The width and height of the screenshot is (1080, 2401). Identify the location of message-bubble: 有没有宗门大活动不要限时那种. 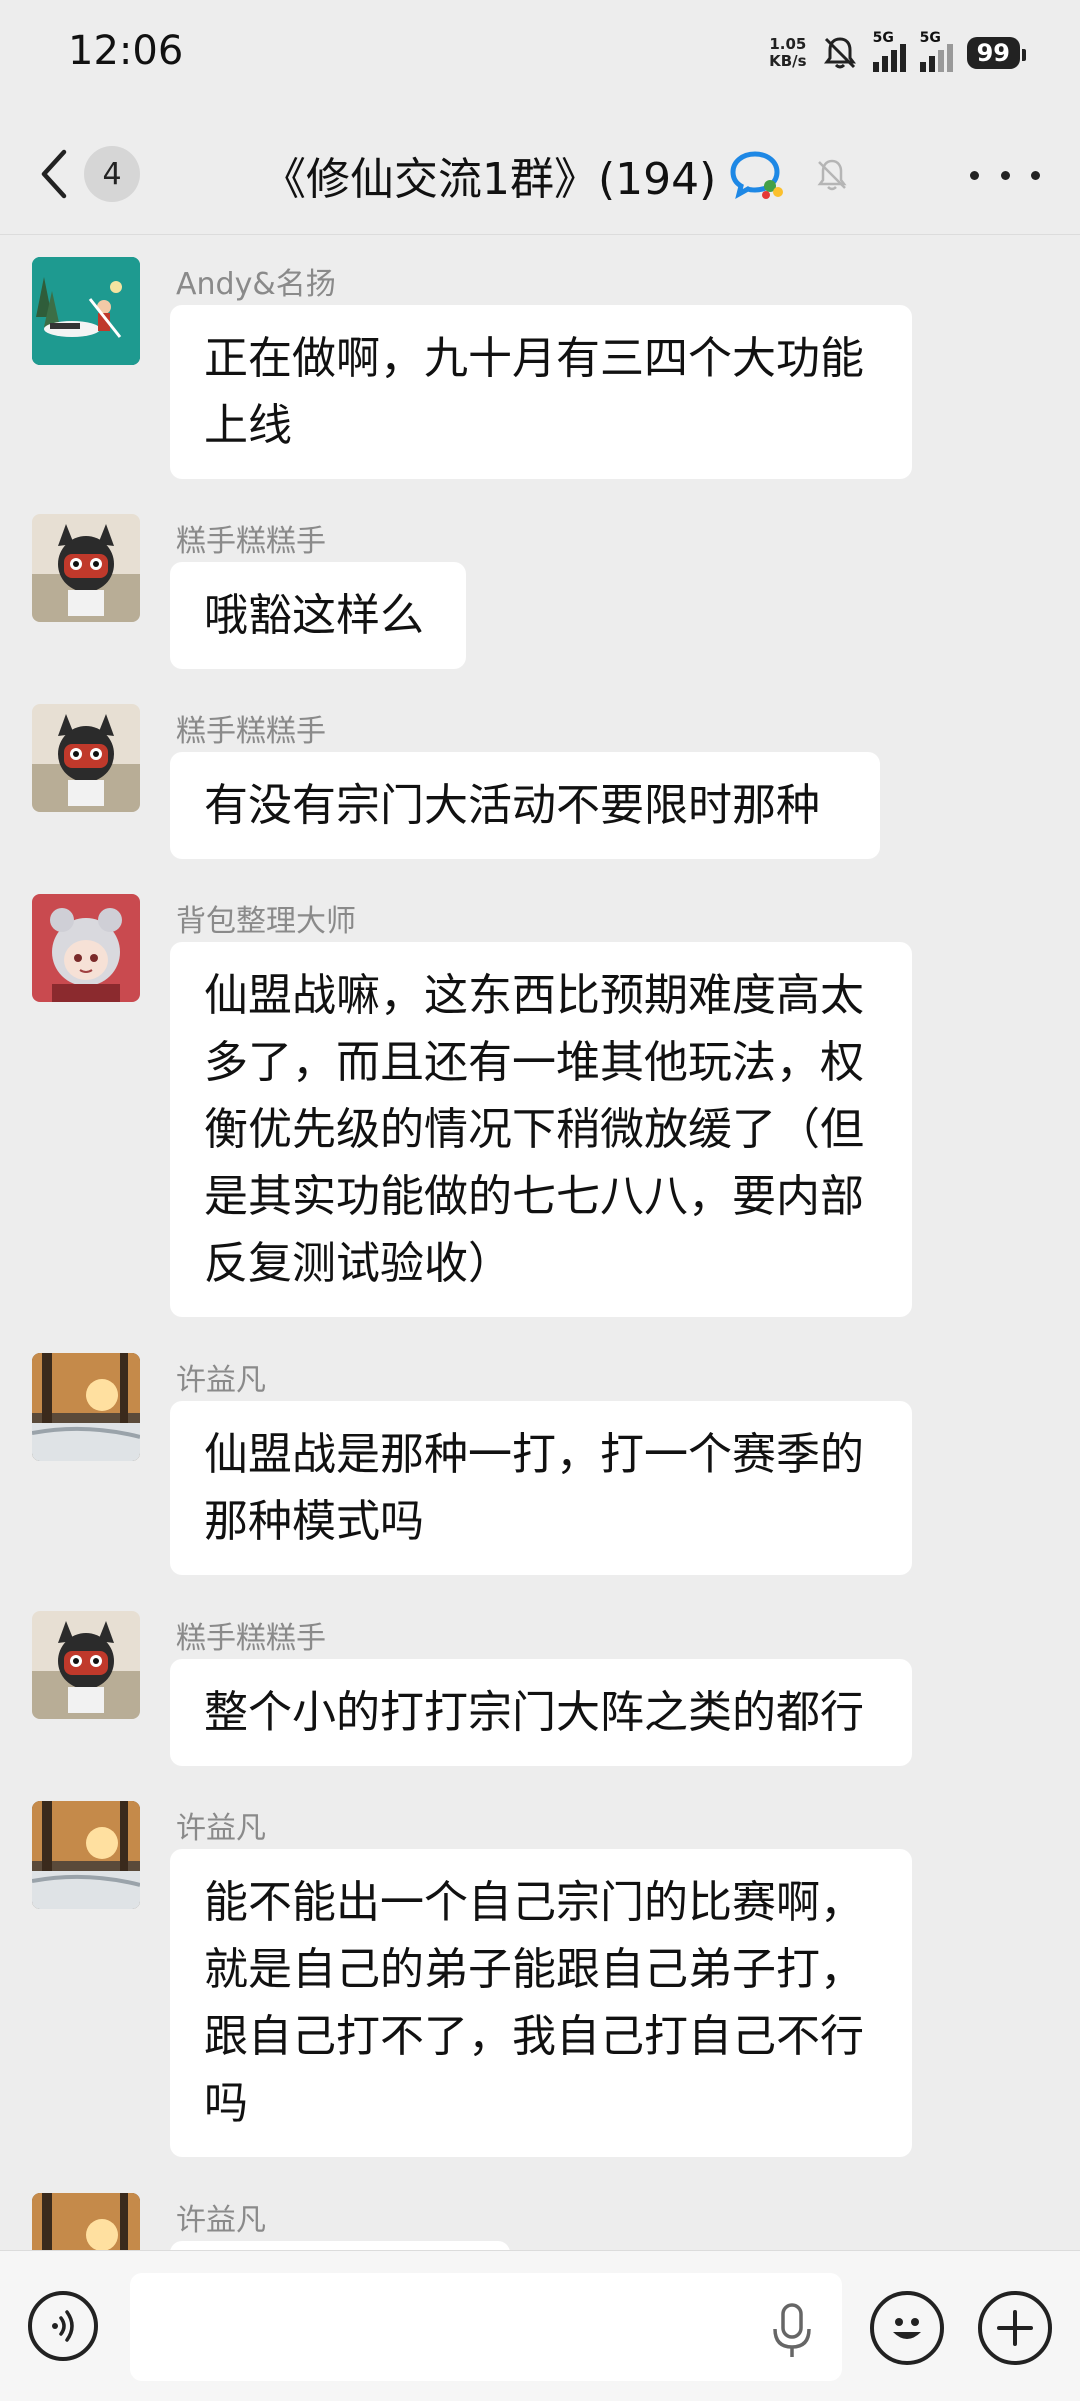
(525, 805).